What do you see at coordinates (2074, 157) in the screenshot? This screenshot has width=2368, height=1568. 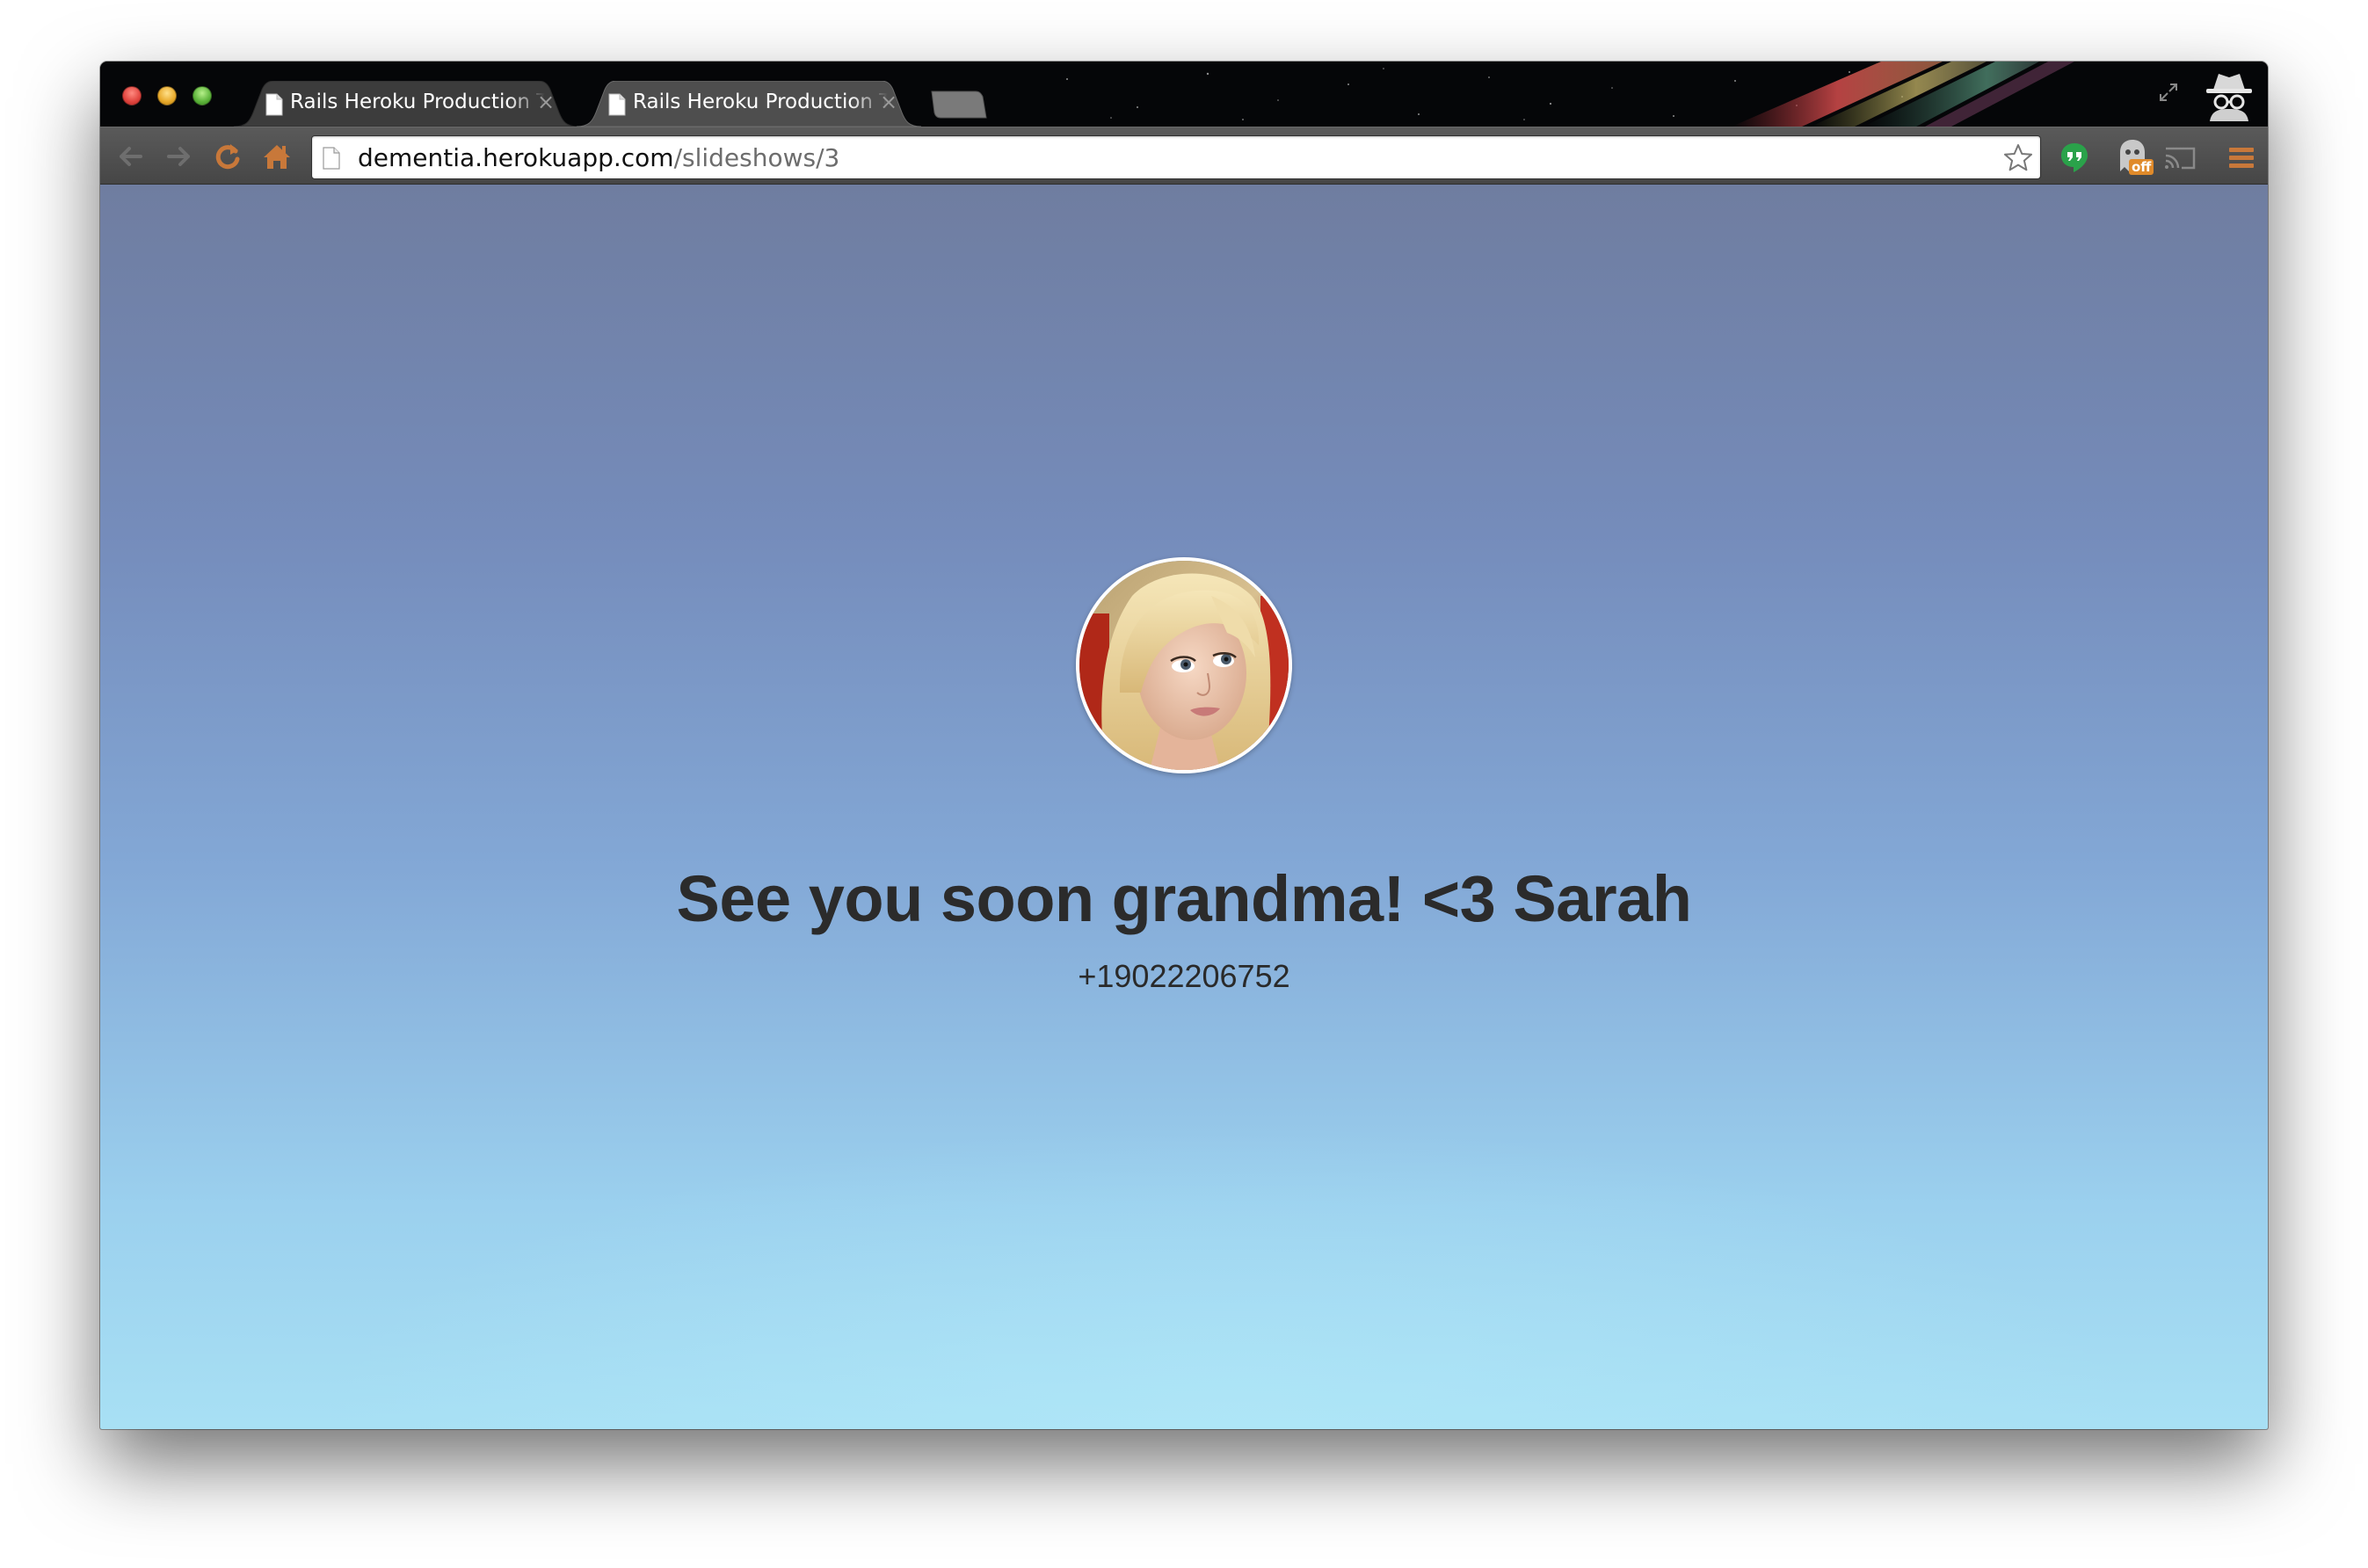 I see `hangouts-icon` at bounding box center [2074, 157].